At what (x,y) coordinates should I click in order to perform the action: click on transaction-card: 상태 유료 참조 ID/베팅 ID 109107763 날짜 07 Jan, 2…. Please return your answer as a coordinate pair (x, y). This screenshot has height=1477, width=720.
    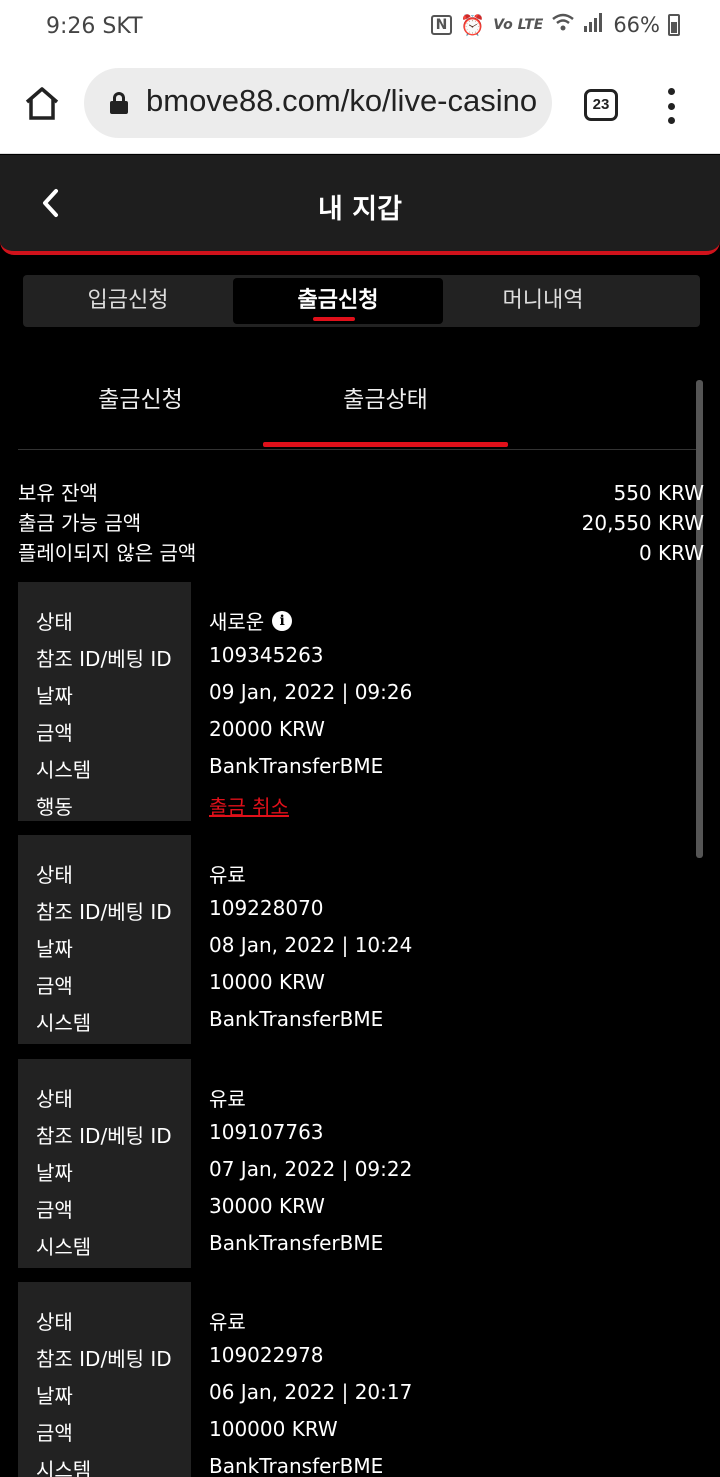
    Looking at the image, I should click on (358, 1163).